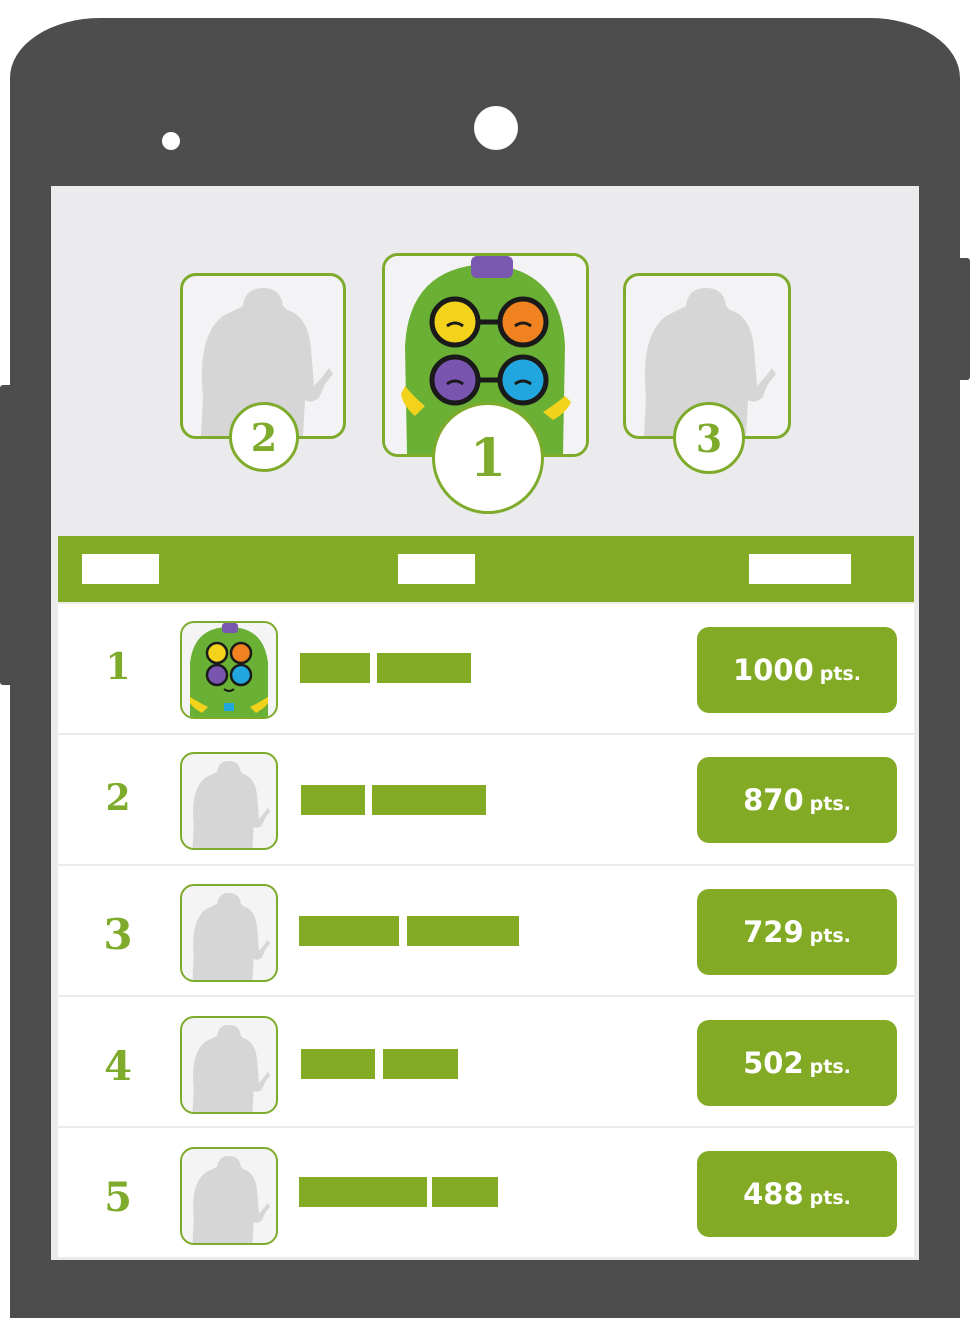  I want to click on camera-icon, so click(496, 128).